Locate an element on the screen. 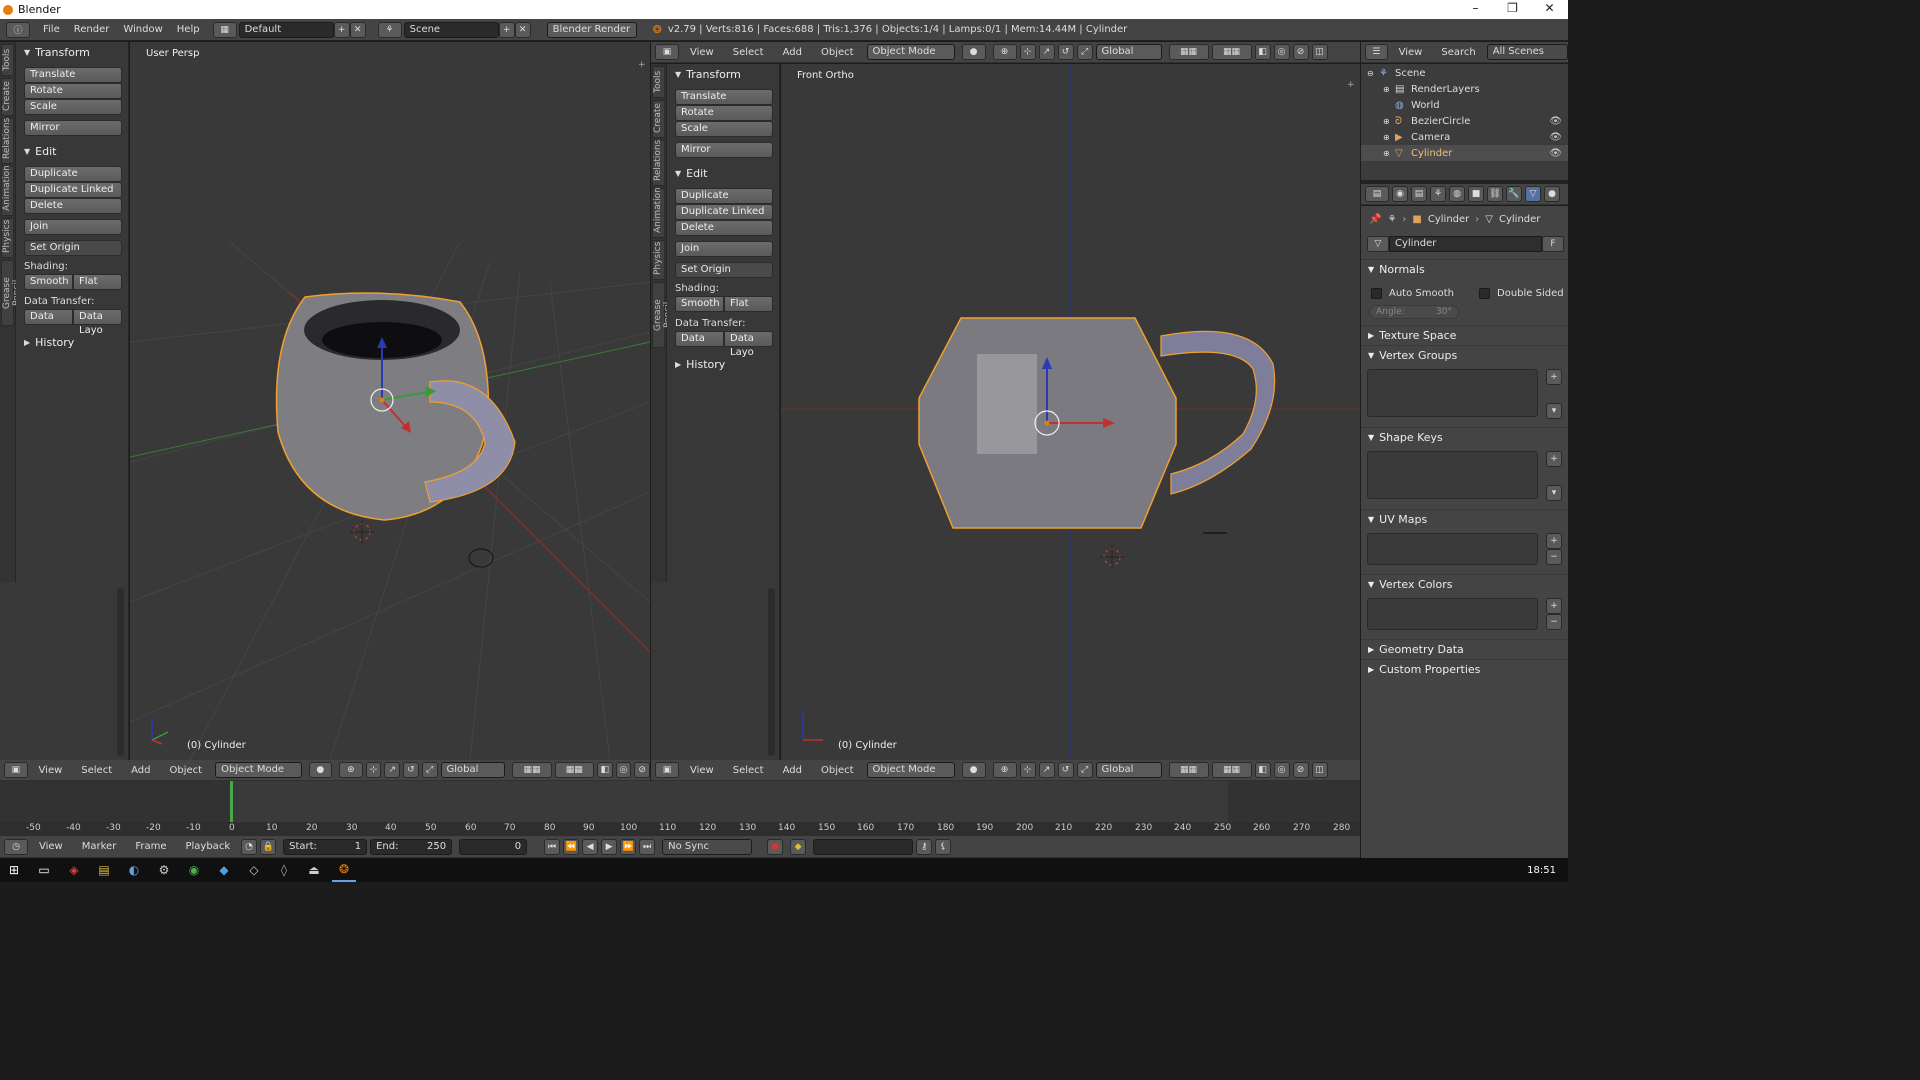  add-vertex-group-button: + is located at coordinates (1554, 377).